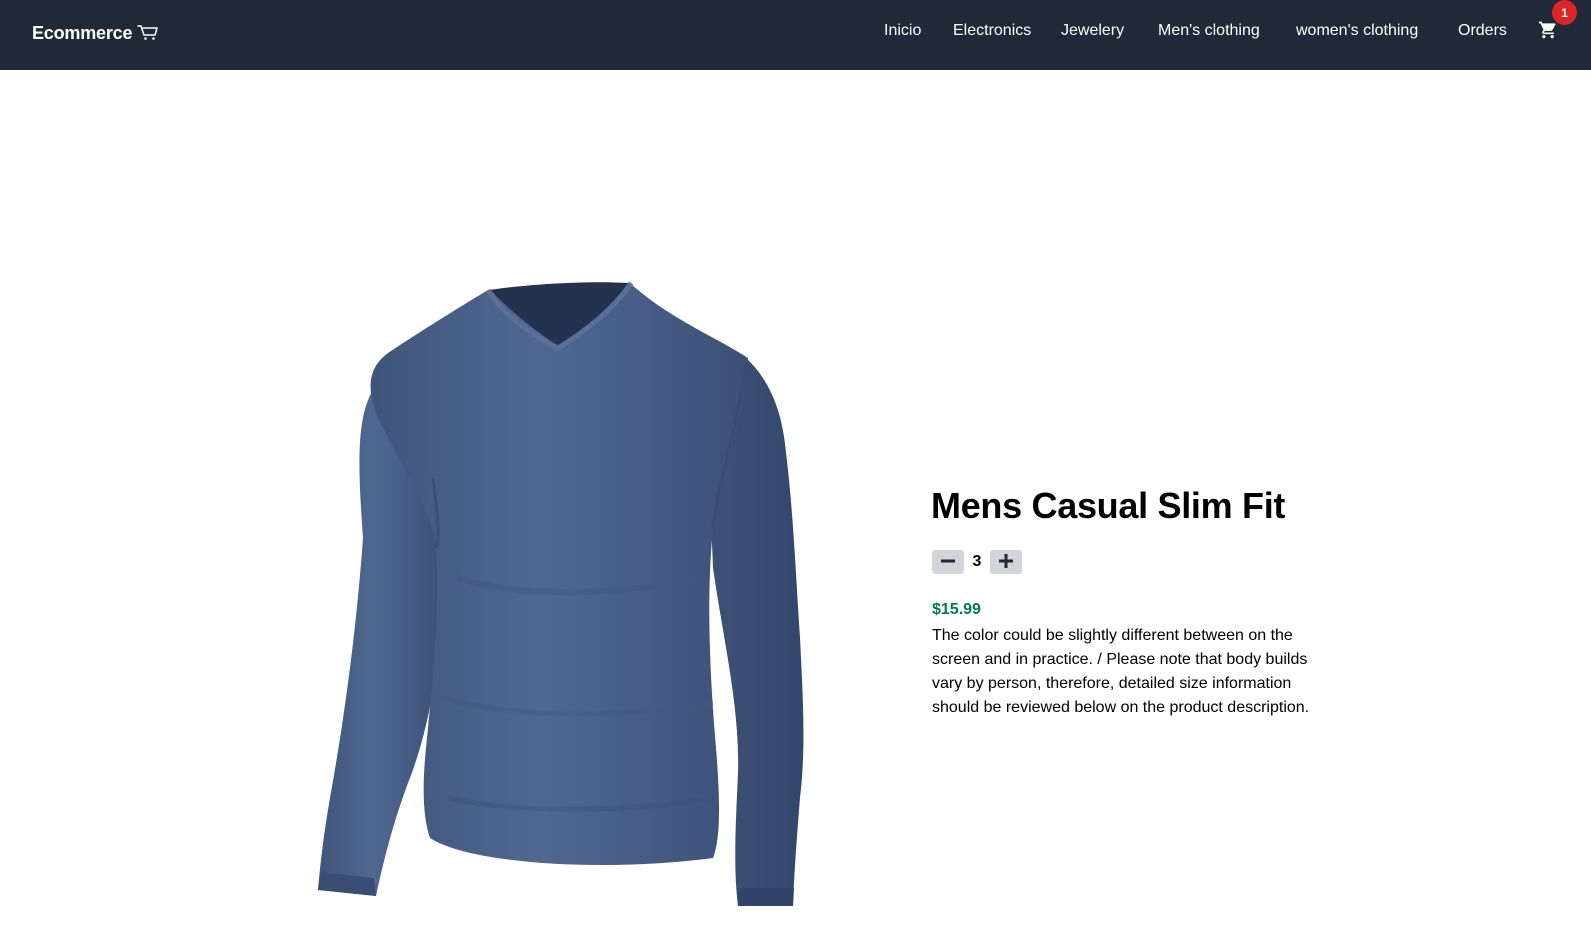 The width and height of the screenshot is (1591, 946). What do you see at coordinates (1209, 31) in the screenshot?
I see `nav-link-mens-clothing: Men's clothing` at bounding box center [1209, 31].